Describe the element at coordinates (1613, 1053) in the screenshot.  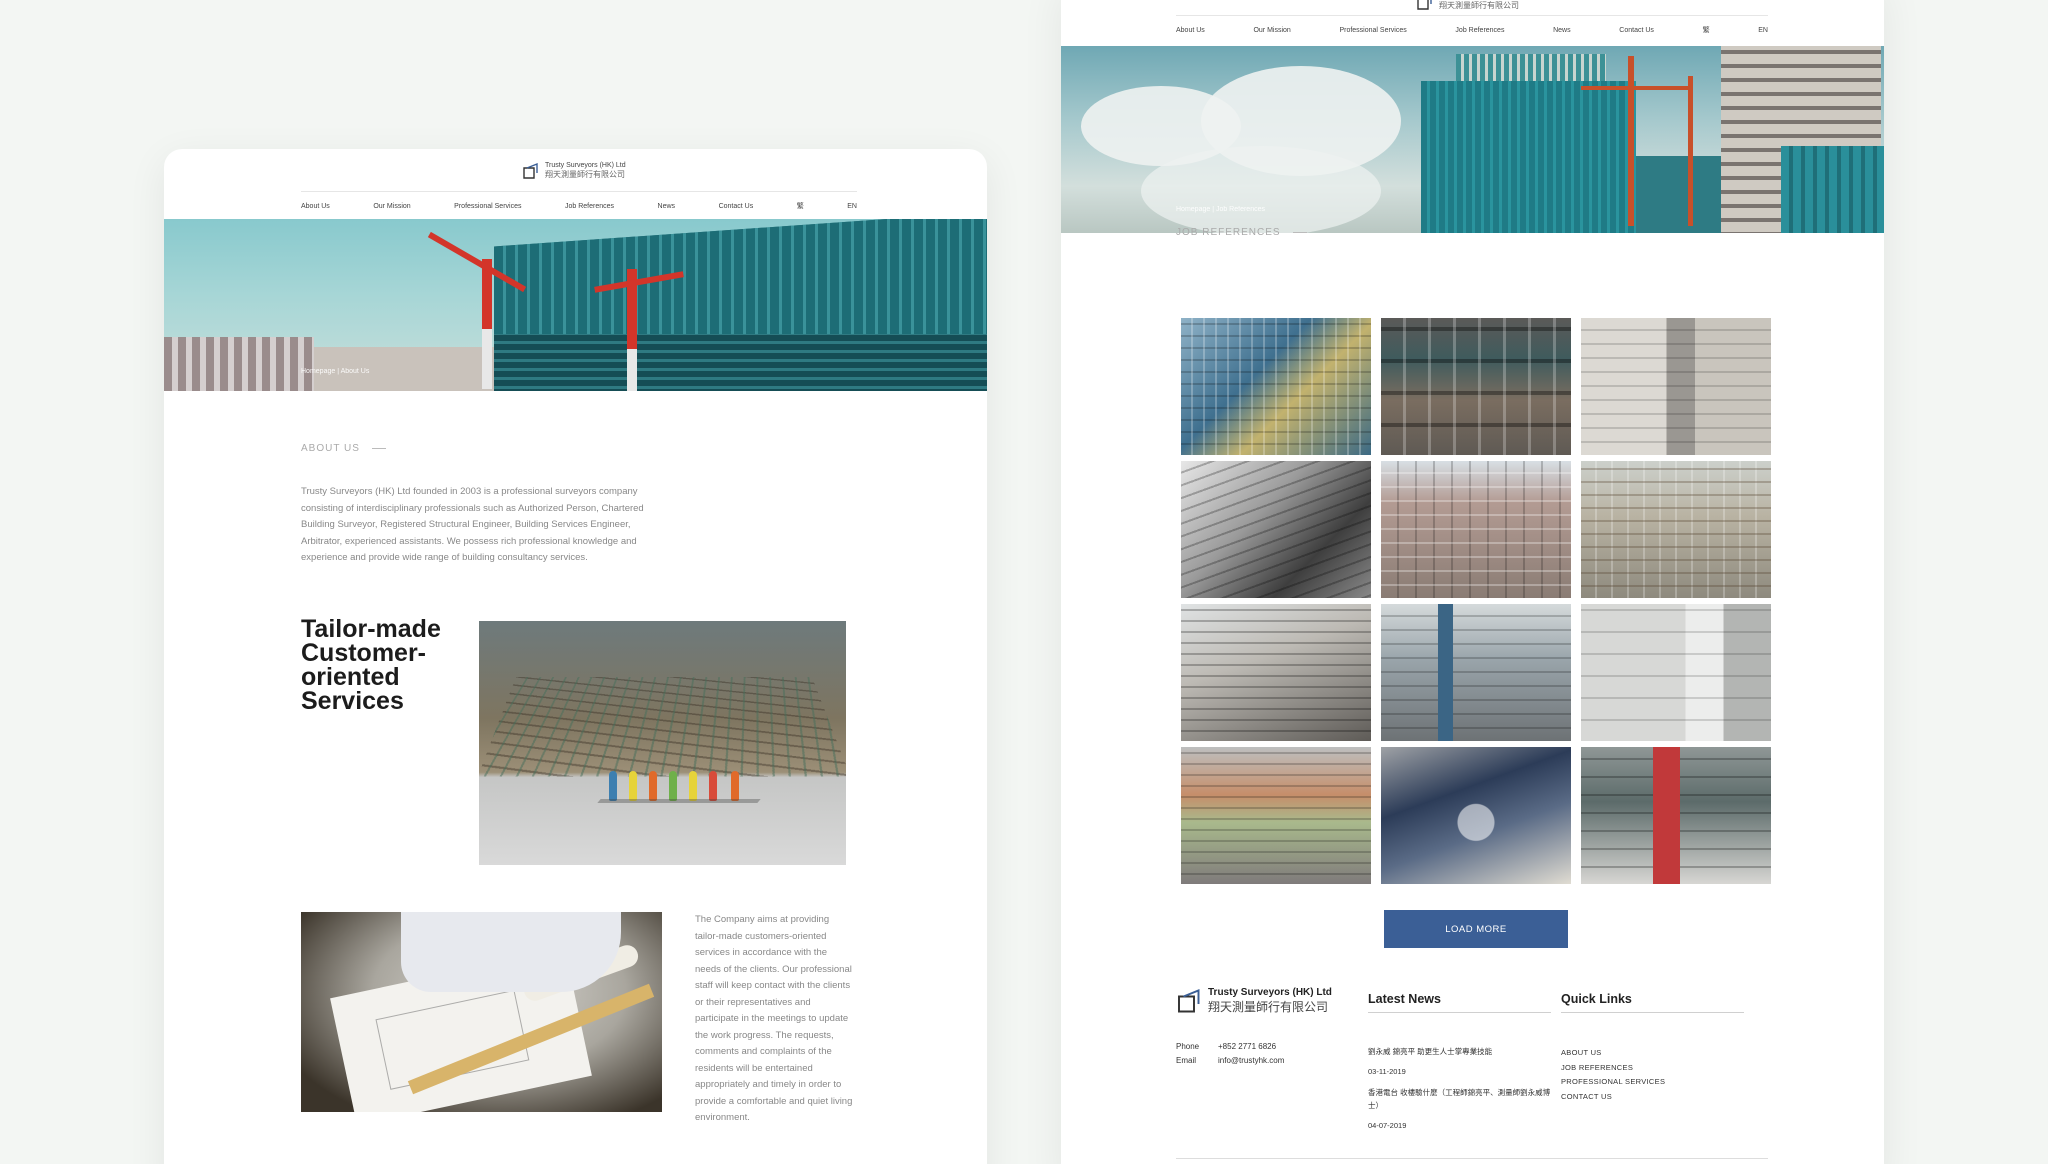
I see `quick-link-about-us: ABOUT US` at that location.